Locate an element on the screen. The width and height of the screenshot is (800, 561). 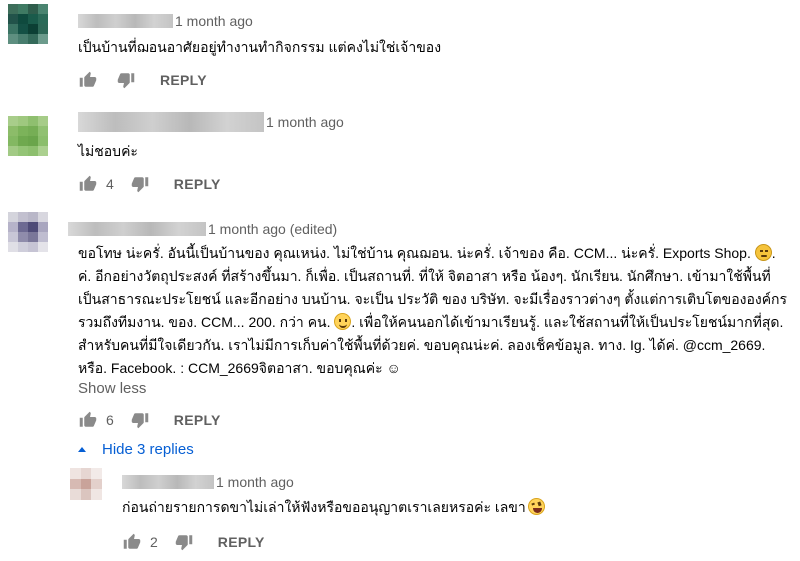
laughing-face-emoji-icon is located at coordinates (536, 506).